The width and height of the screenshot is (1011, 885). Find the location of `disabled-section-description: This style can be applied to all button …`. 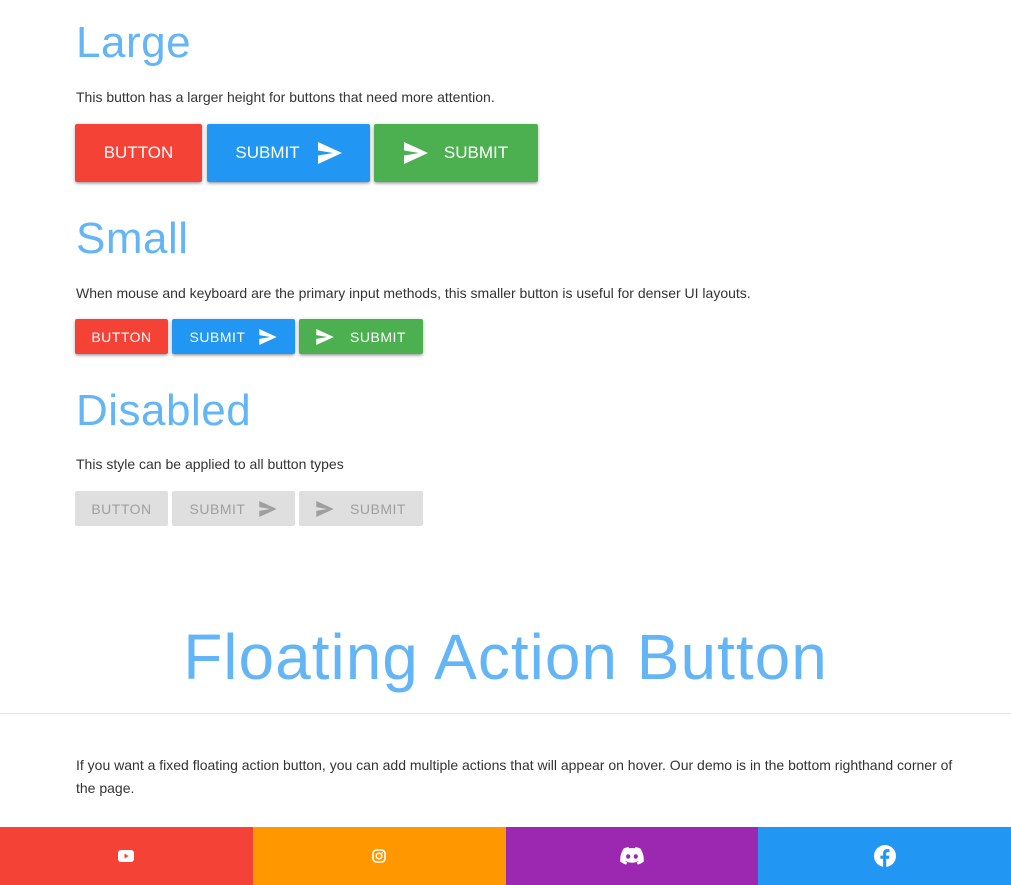

disabled-section-description: This style can be applied to all button … is located at coordinates (210, 464).